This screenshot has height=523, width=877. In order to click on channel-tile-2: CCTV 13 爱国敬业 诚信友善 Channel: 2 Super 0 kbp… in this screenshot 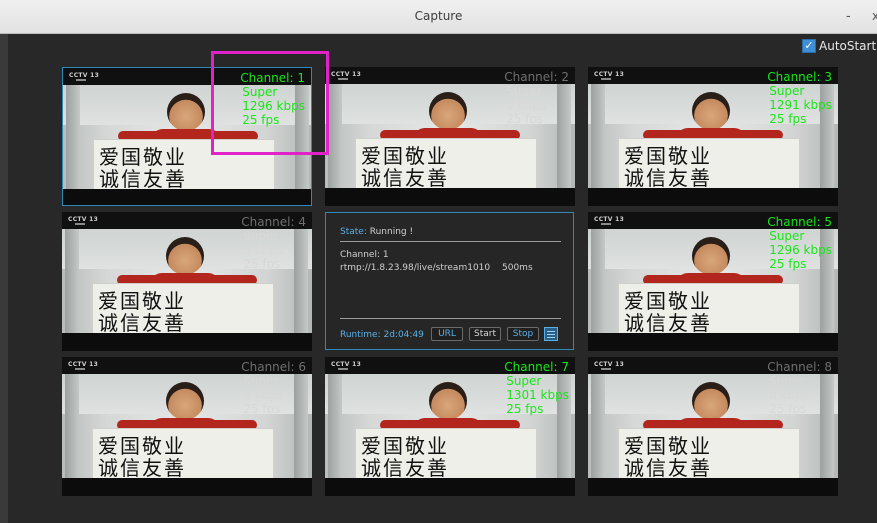, I will do `click(450, 136)`.